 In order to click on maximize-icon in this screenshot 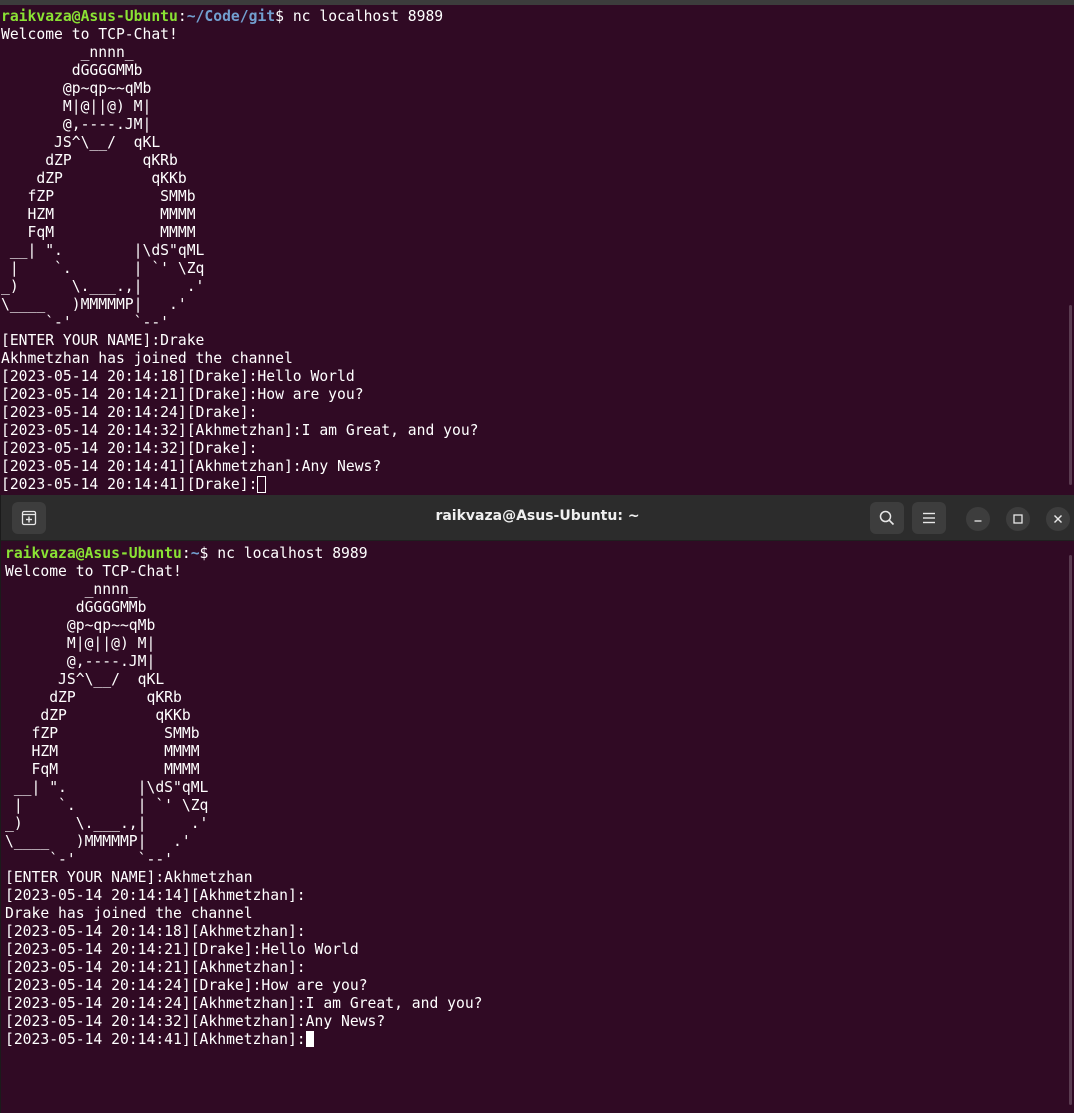, I will do `click(1018, 519)`.